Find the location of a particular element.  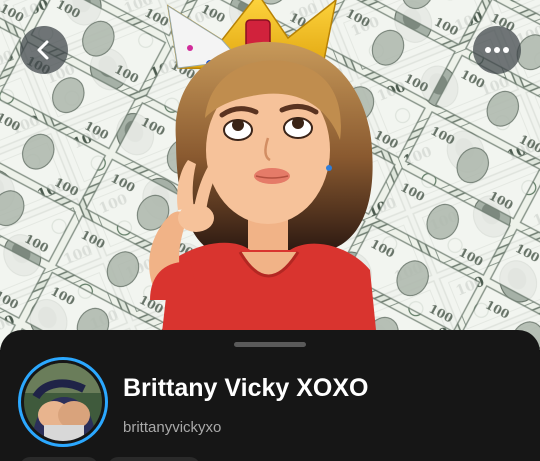

avatar-story-ring is located at coordinates (63, 402).